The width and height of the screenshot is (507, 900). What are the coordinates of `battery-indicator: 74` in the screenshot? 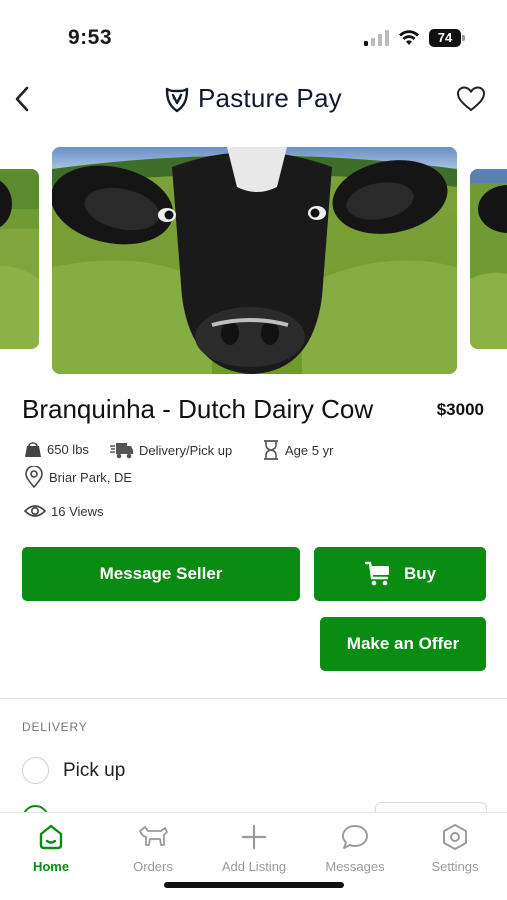 It's located at (447, 38).